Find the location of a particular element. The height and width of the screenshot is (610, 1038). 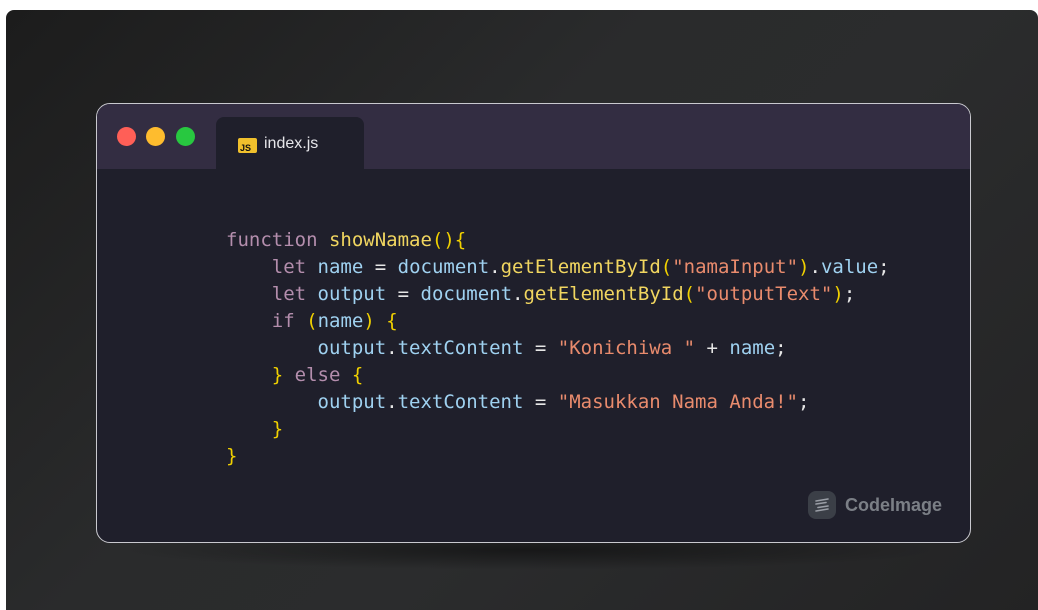

code-token: value is located at coordinates (849, 267).